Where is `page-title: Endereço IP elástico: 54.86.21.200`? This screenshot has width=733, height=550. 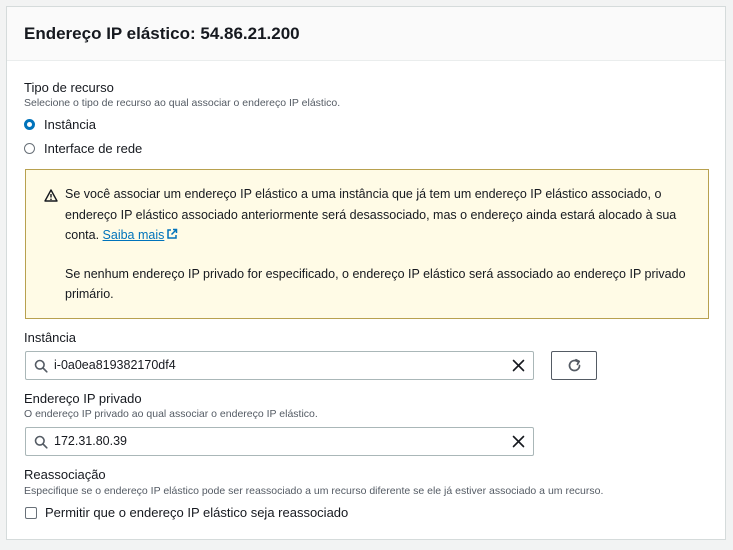 page-title: Endereço IP elástico: 54.86.21.200 is located at coordinates (162, 33).